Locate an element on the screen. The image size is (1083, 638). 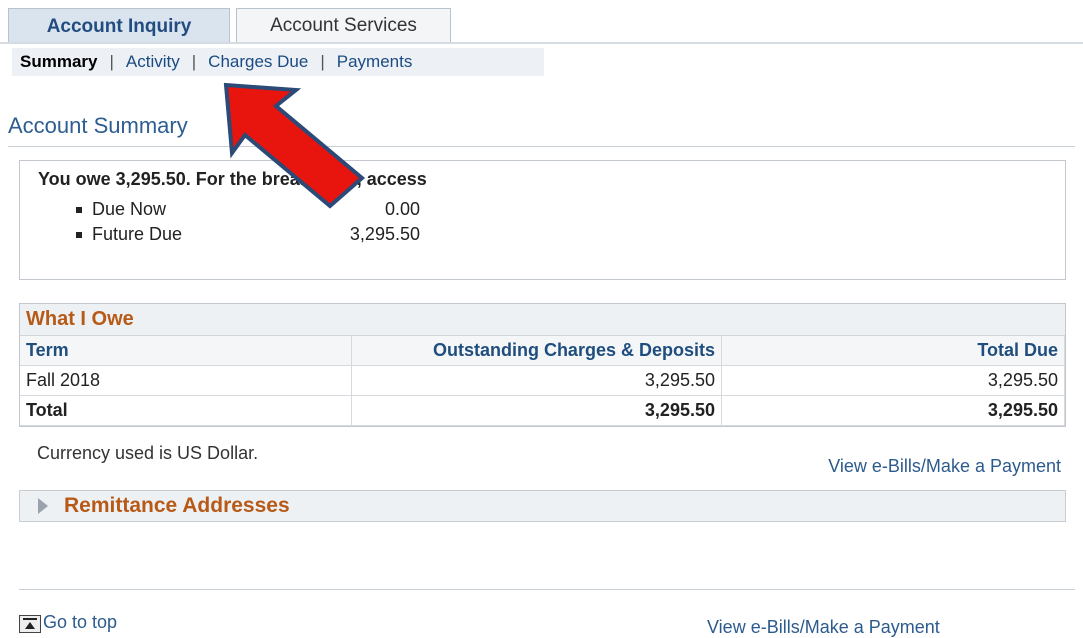
go-to-top-label: Go to top is located at coordinates (80, 622).